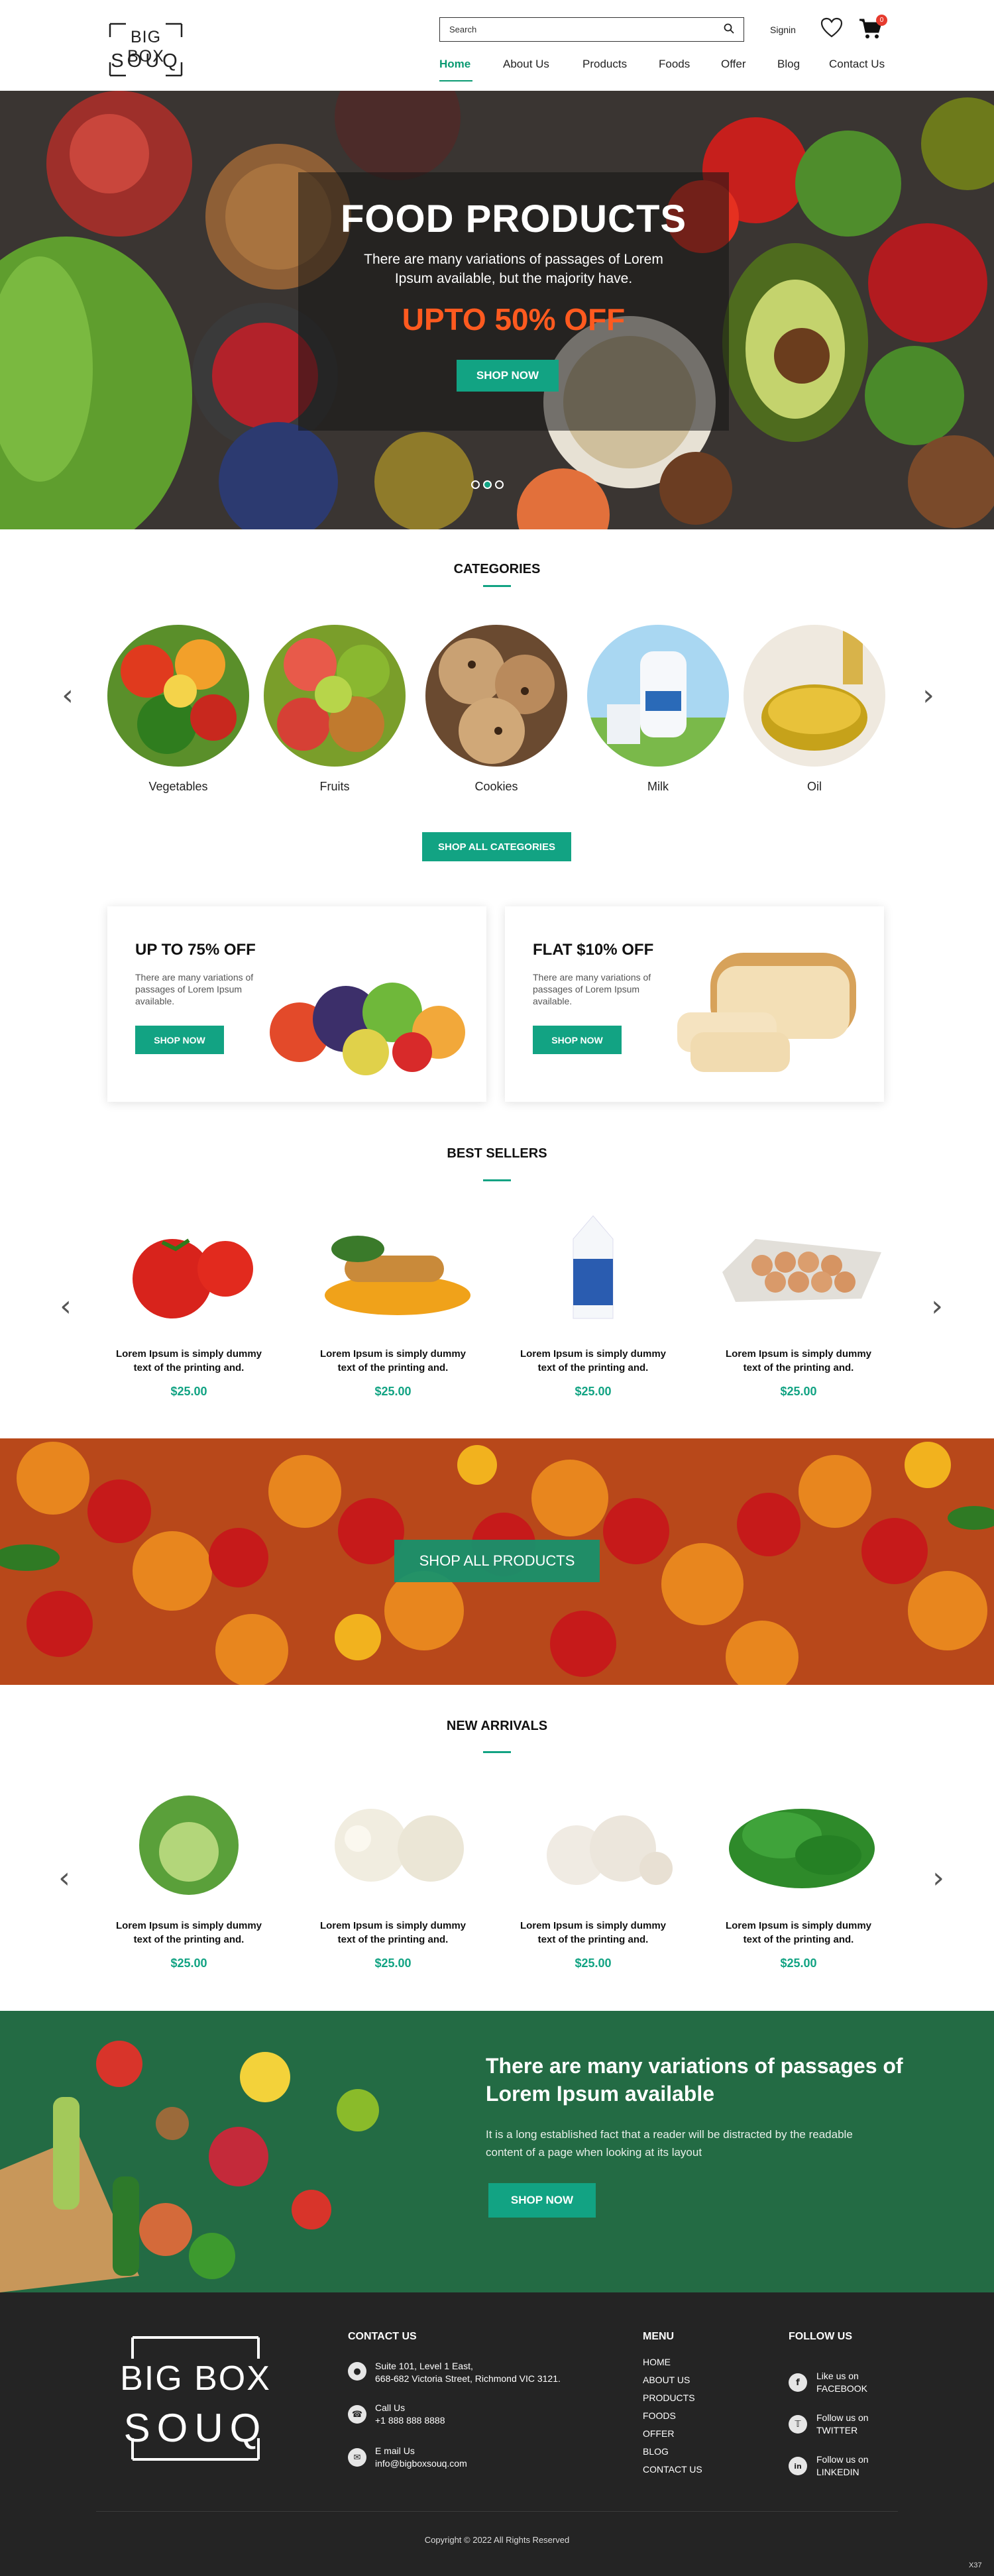 The width and height of the screenshot is (994, 2576). What do you see at coordinates (64, 1879) in the screenshot?
I see `new-arrivals-prev-arrow: ‹` at bounding box center [64, 1879].